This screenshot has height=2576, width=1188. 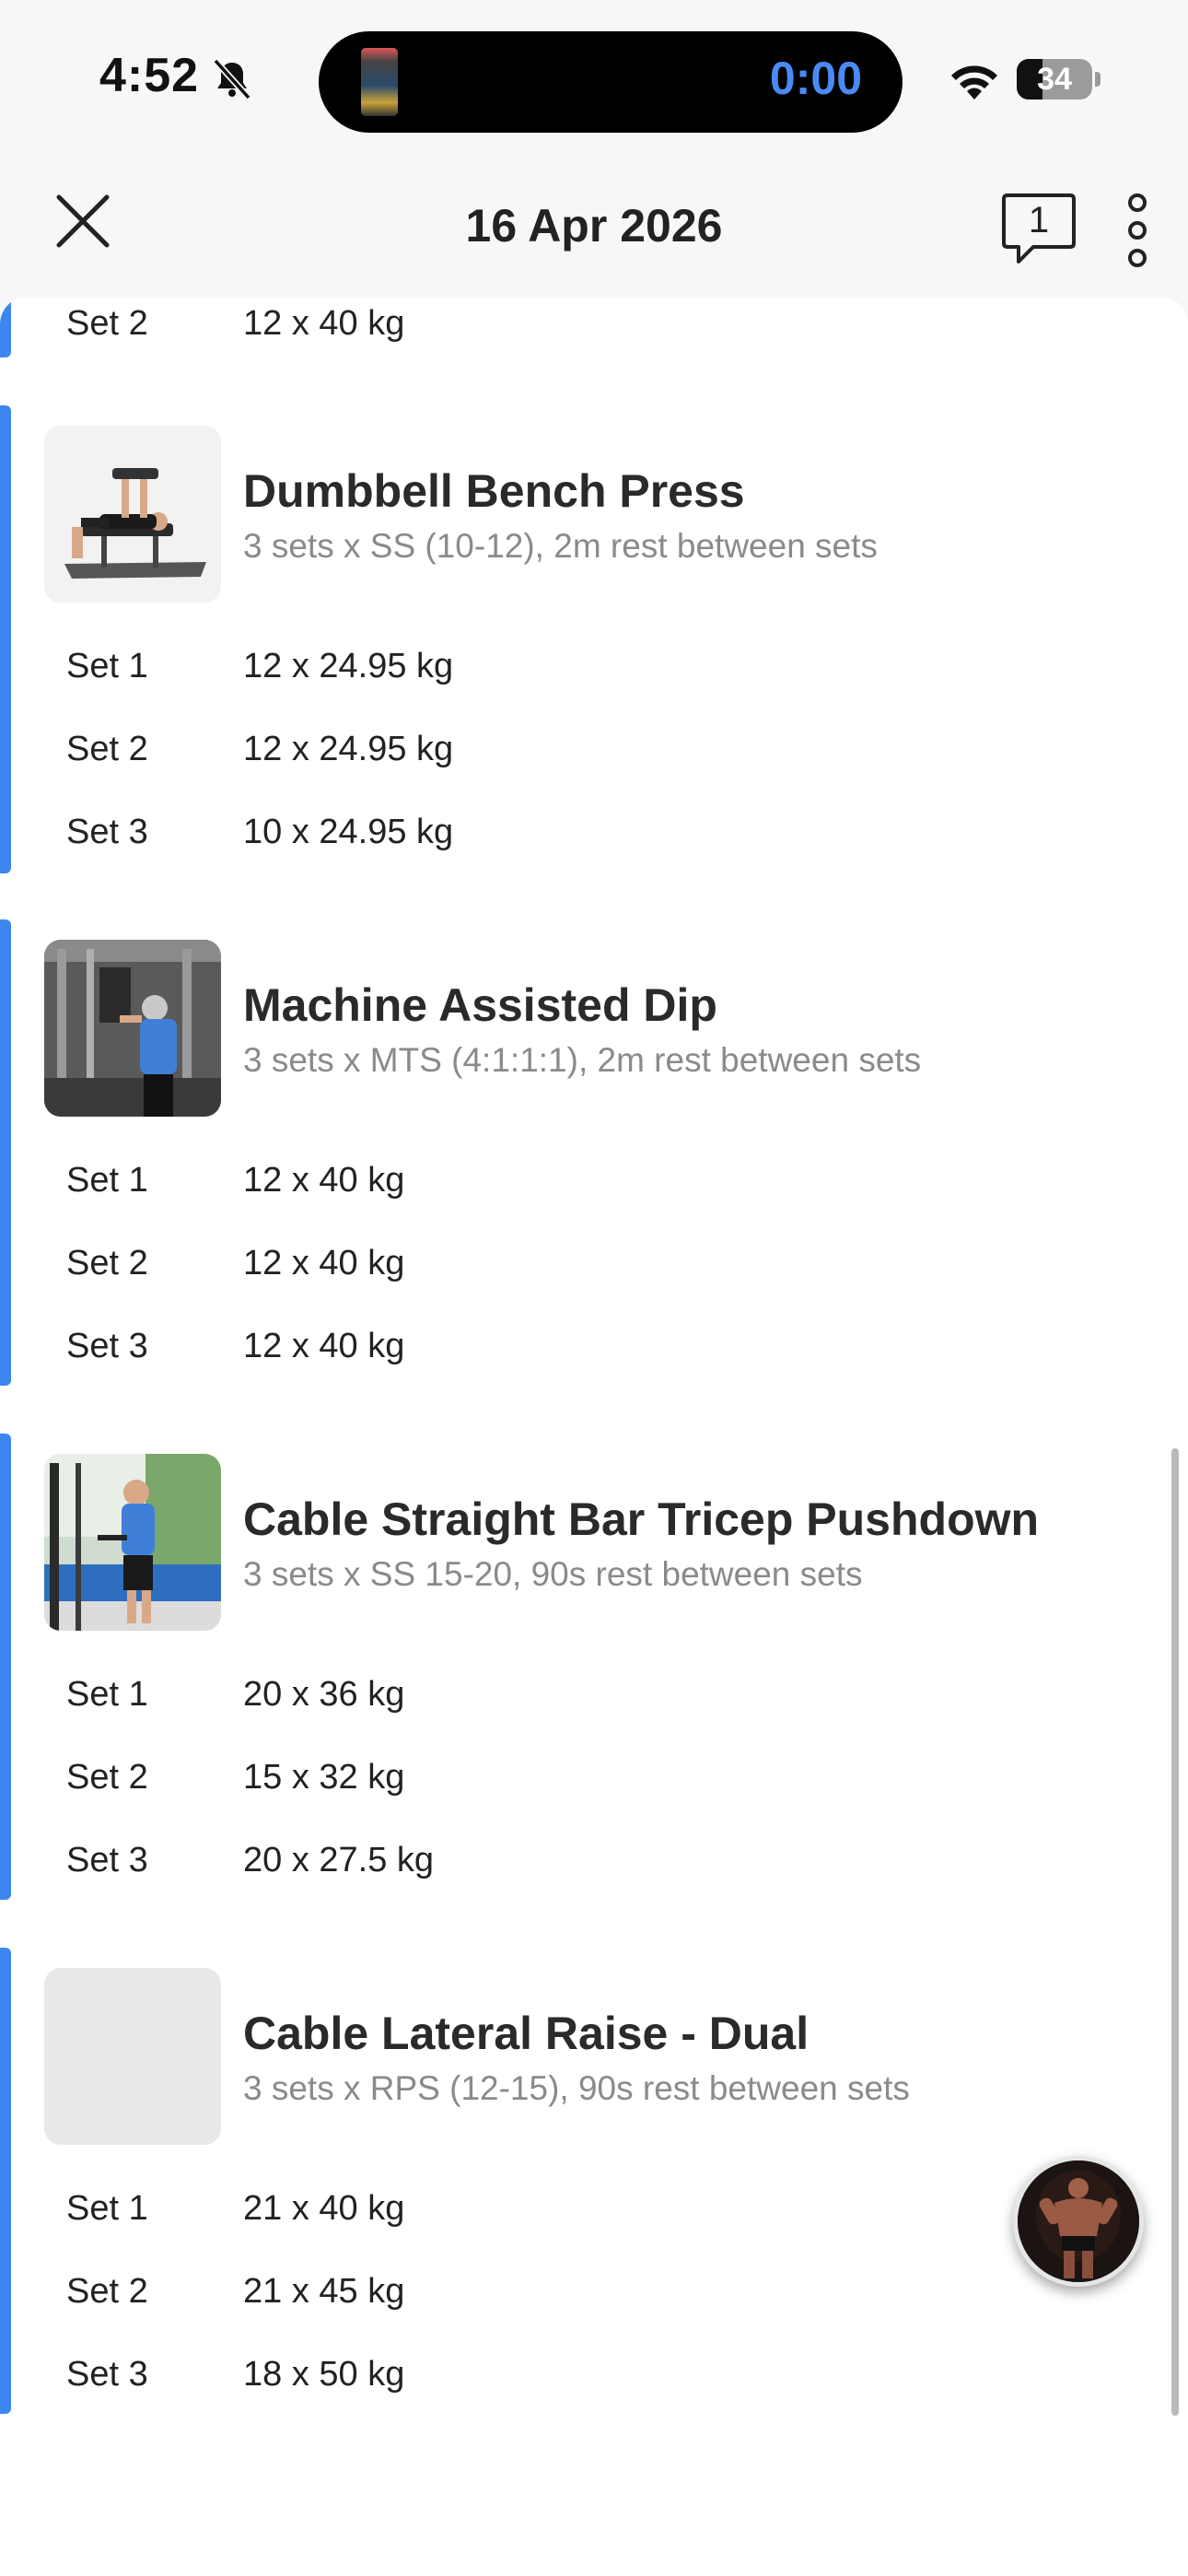 What do you see at coordinates (149, 75) in the screenshot?
I see `status-time: 4:52` at bounding box center [149, 75].